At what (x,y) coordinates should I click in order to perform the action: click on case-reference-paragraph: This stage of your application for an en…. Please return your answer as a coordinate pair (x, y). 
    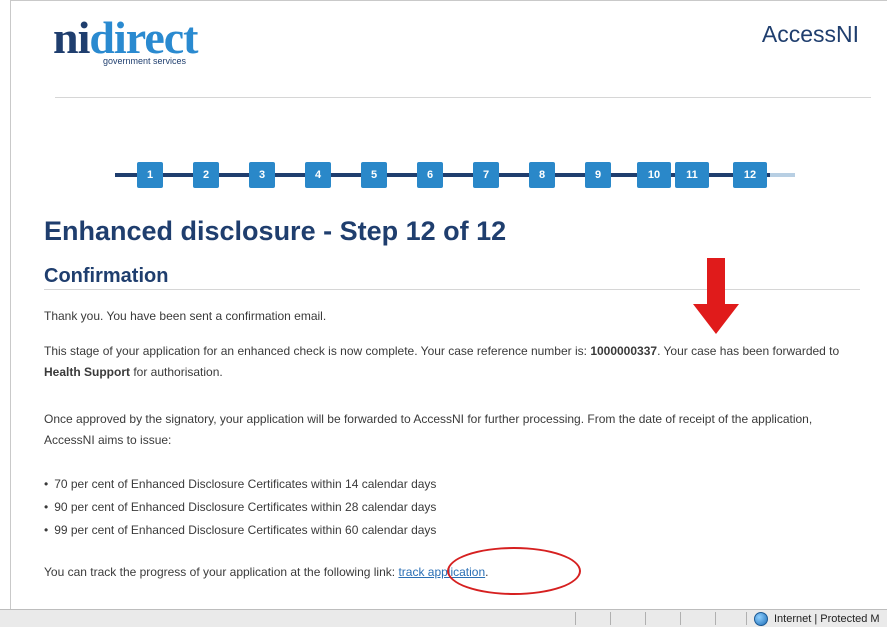
    Looking at the image, I should click on (450, 362).